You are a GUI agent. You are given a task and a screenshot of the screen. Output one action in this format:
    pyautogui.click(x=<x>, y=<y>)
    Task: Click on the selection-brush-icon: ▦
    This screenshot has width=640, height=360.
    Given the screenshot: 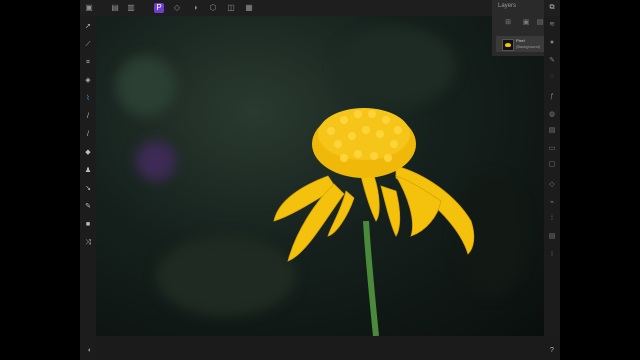 What is the action you would take?
    pyautogui.click(x=249, y=8)
    